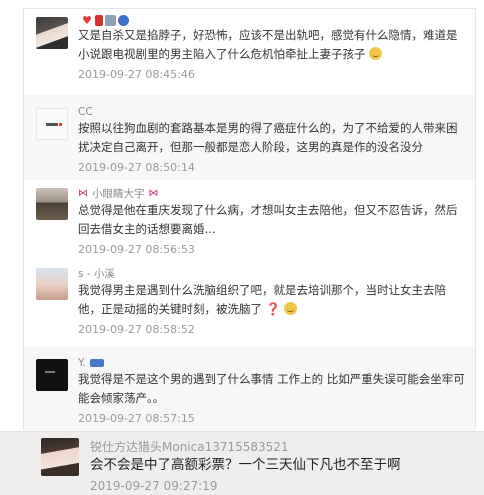 Image resolution: width=484 pixels, height=495 pixels. Describe the element at coordinates (136, 249) in the screenshot. I see `timestamp: 2019-09-27 08:56:53` at that location.